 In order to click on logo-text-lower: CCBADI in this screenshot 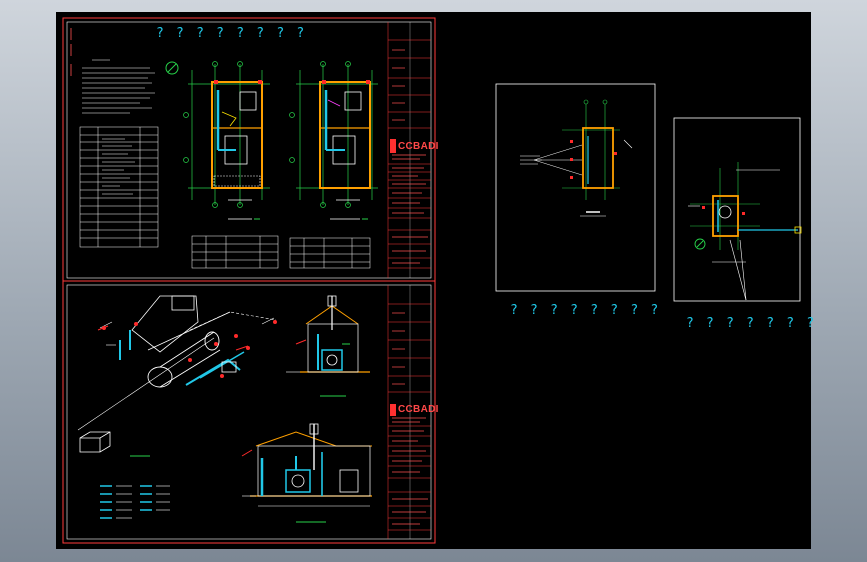, I will do `click(418, 409)`.